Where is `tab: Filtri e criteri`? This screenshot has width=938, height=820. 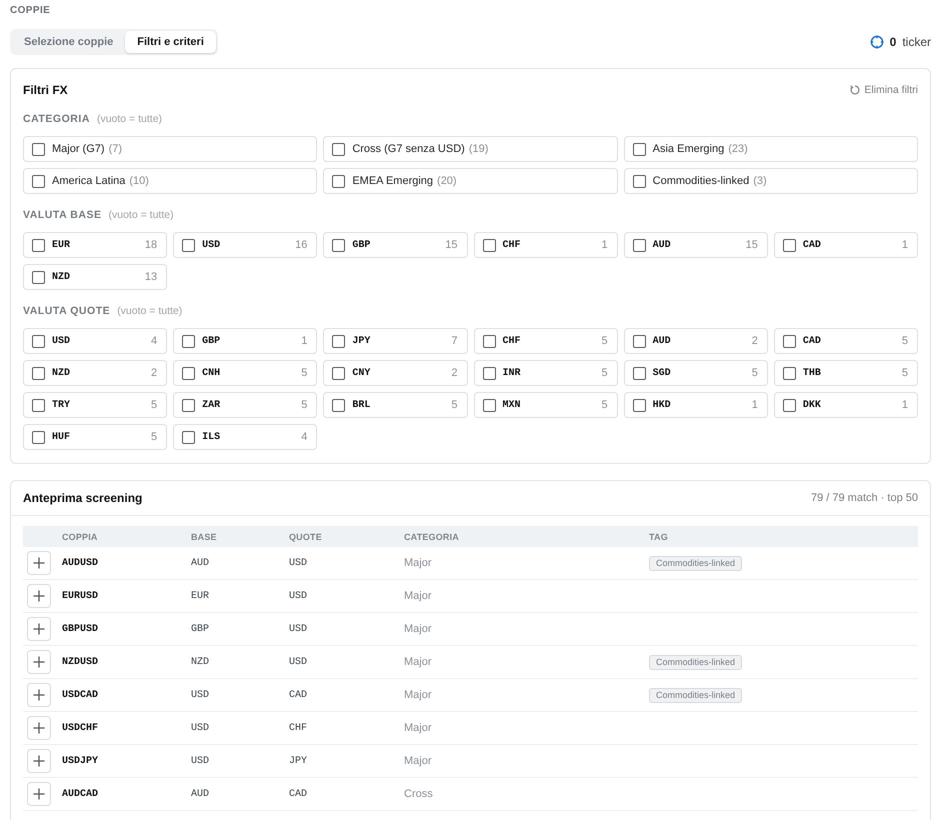
tab: Filtri e criteri is located at coordinates (170, 42).